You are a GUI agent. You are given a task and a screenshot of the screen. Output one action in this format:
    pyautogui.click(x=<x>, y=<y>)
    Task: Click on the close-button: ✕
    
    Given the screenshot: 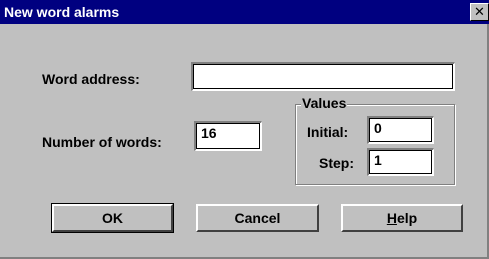 What is the action you would take?
    pyautogui.click(x=479, y=12)
    